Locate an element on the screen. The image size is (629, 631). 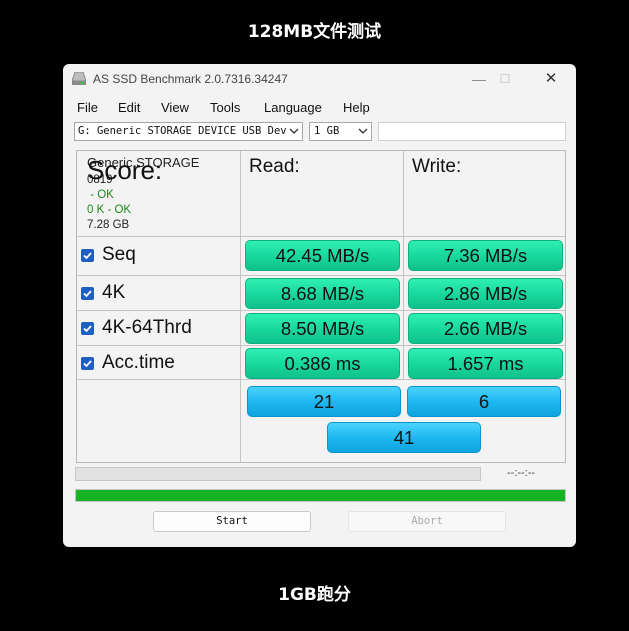
device-select-value: G: Generic STORAGE DEVICE USB Dev is located at coordinates (182, 131).